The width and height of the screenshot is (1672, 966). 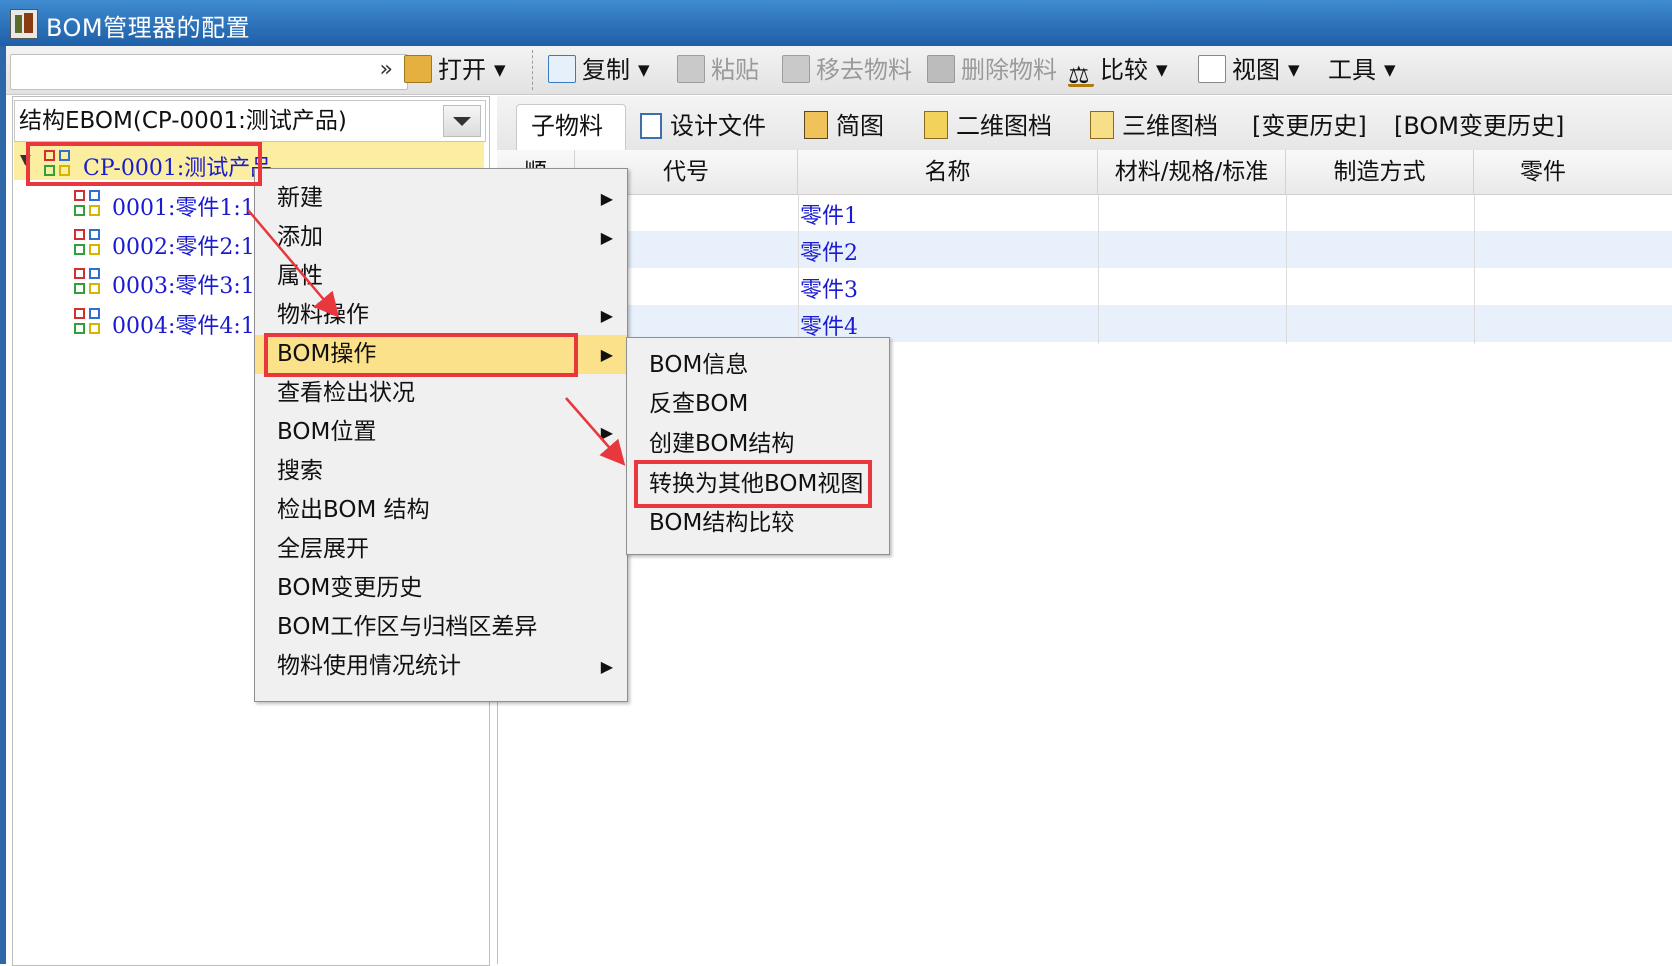 What do you see at coordinates (436, 337) in the screenshot?
I see `annotation-arrows` at bounding box center [436, 337].